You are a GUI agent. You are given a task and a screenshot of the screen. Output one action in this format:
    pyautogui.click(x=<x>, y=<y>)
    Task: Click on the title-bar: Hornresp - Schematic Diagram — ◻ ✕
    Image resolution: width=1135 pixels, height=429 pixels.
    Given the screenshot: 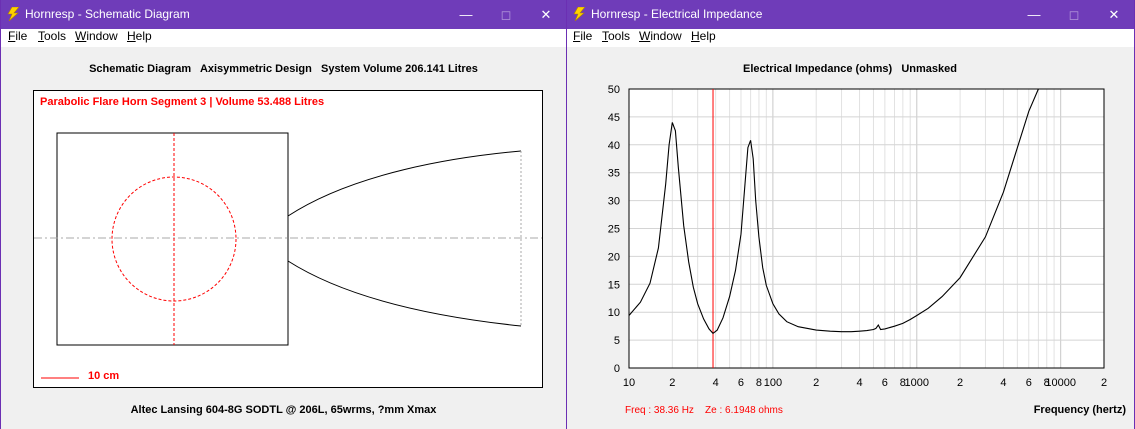 What is the action you would take?
    pyautogui.click(x=283, y=14)
    